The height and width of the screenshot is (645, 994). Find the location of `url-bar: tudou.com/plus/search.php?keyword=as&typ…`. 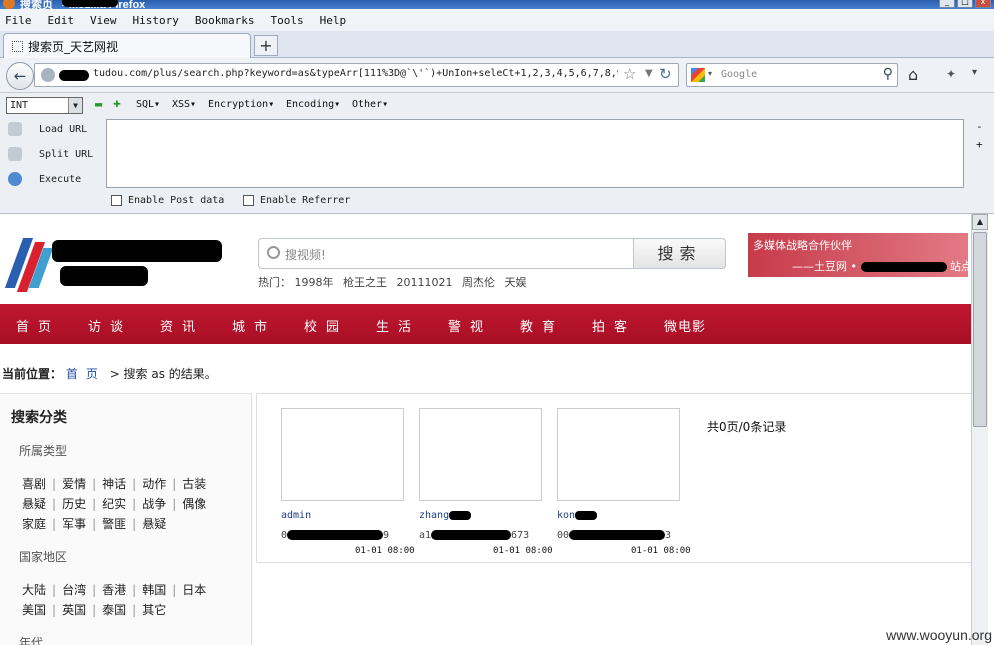

url-bar: tudou.com/plus/search.php?keyword=as&typ… is located at coordinates (356, 75).